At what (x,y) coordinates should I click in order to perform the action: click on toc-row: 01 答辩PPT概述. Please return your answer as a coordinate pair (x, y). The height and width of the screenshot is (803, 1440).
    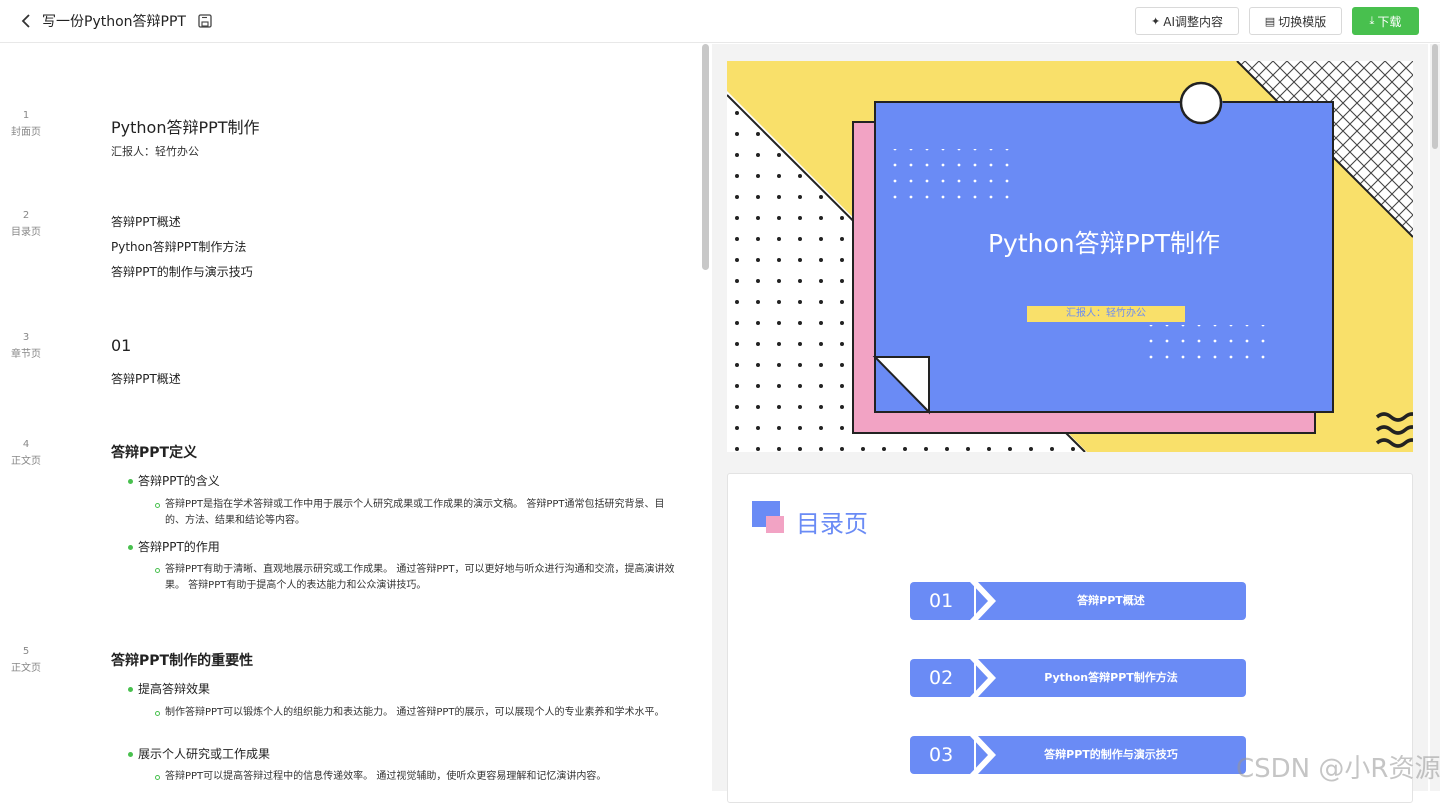
    Looking at the image, I should click on (1078, 601).